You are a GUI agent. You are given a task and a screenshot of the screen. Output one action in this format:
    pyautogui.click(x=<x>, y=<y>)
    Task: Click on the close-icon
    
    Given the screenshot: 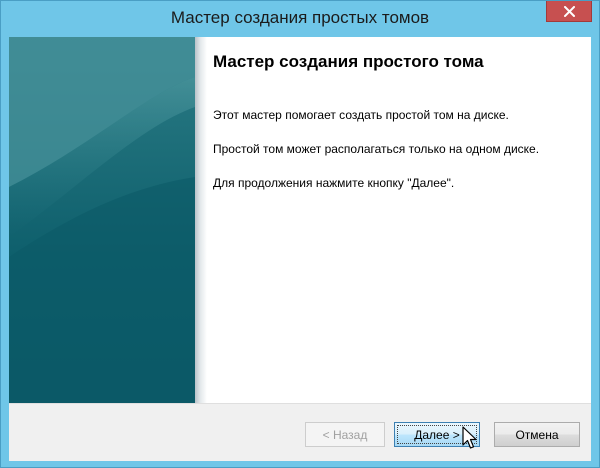 What is the action you would take?
    pyautogui.click(x=569, y=11)
    